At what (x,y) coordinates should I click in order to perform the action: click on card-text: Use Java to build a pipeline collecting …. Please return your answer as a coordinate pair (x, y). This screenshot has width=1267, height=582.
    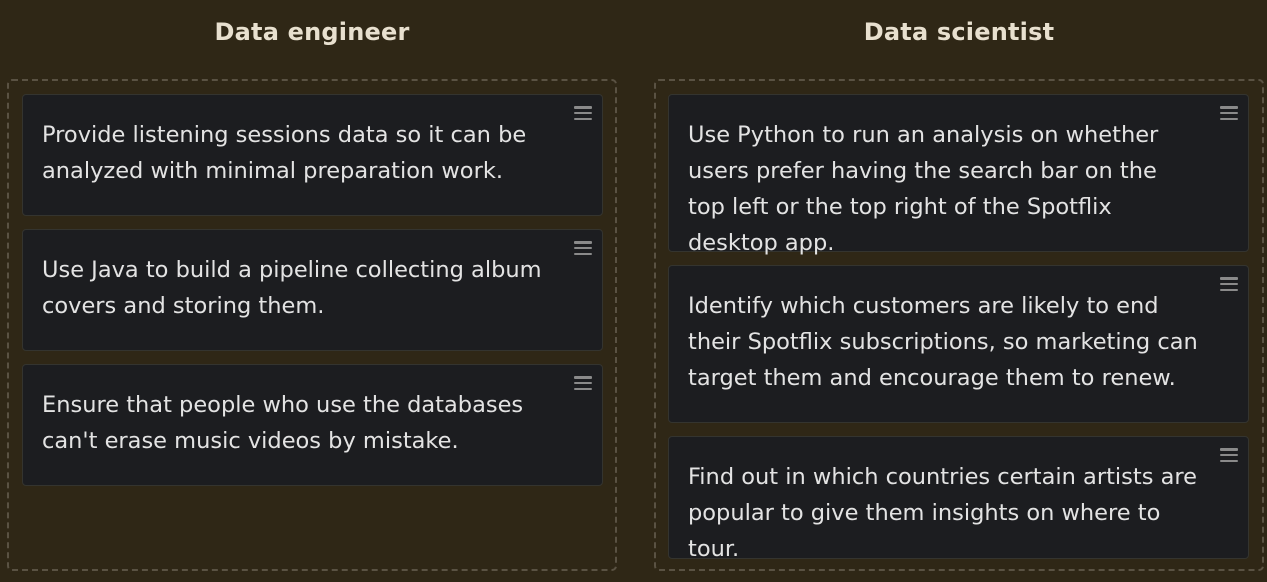
    Looking at the image, I should click on (292, 288).